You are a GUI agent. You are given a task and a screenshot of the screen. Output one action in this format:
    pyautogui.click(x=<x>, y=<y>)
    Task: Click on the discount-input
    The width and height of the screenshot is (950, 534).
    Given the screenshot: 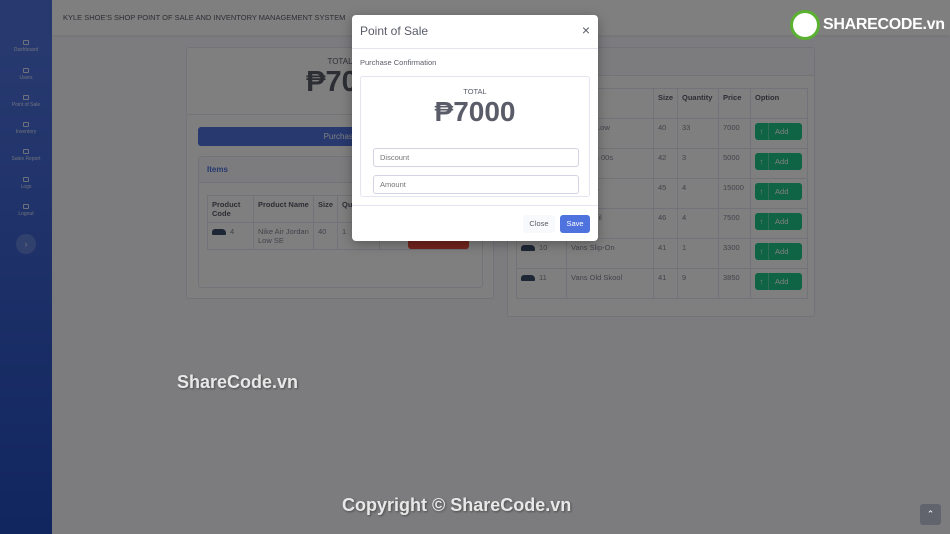 What is the action you would take?
    pyautogui.click(x=476, y=157)
    